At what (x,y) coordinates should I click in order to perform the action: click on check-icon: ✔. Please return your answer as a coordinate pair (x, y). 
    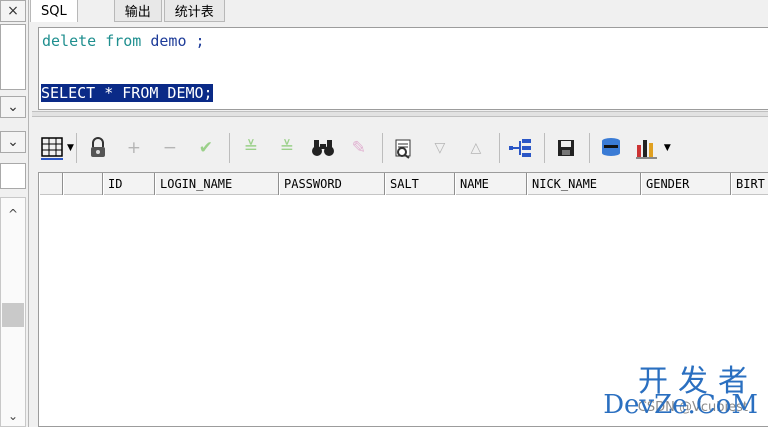
    Looking at the image, I should click on (206, 148).